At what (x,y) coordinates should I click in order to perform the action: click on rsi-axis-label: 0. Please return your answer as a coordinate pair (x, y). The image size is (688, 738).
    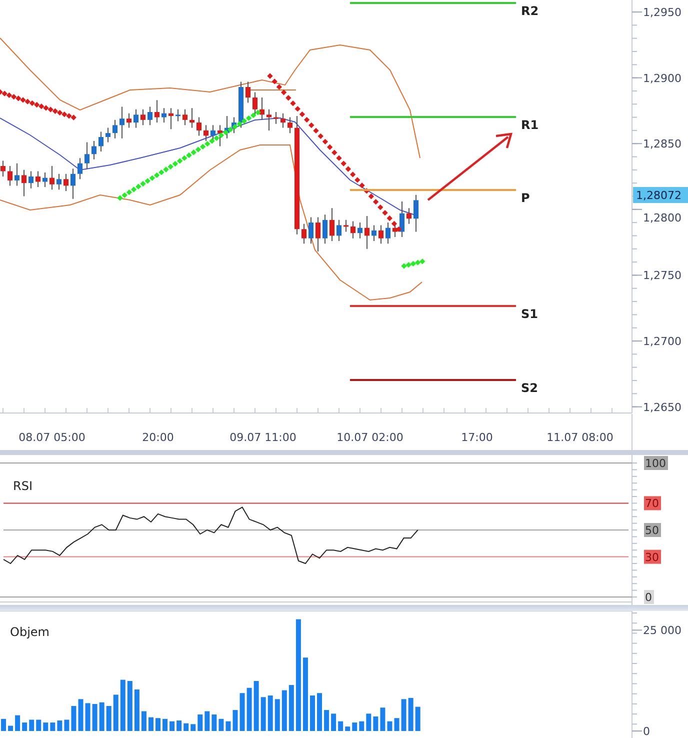
    Looking at the image, I should click on (649, 597).